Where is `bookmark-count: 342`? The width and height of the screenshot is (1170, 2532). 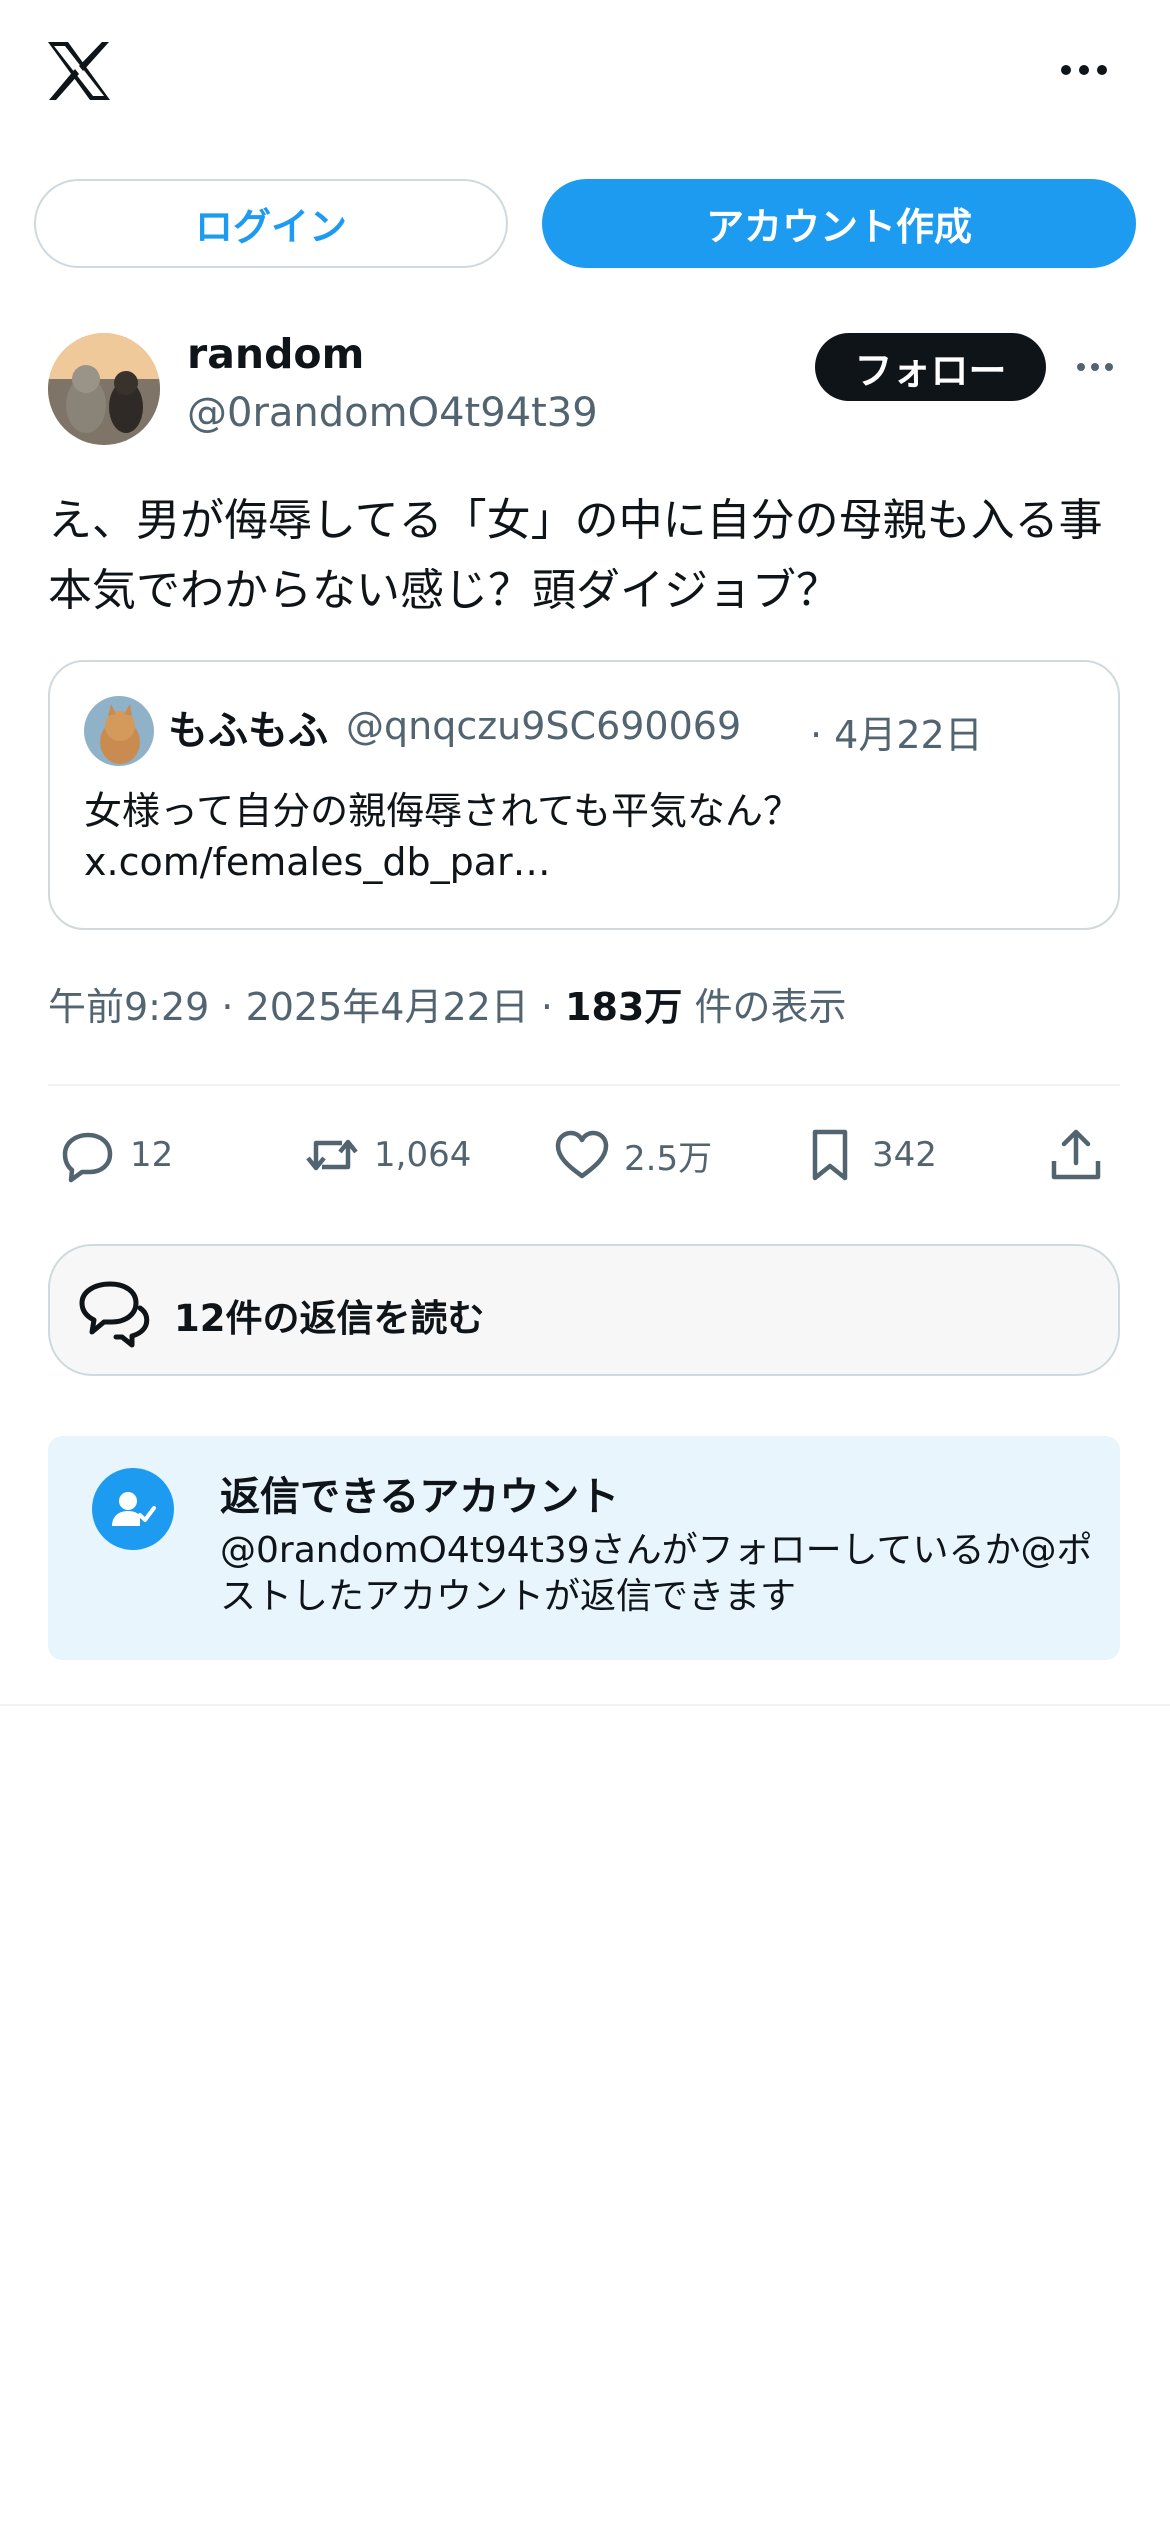
bookmark-count: 342 is located at coordinates (904, 1155).